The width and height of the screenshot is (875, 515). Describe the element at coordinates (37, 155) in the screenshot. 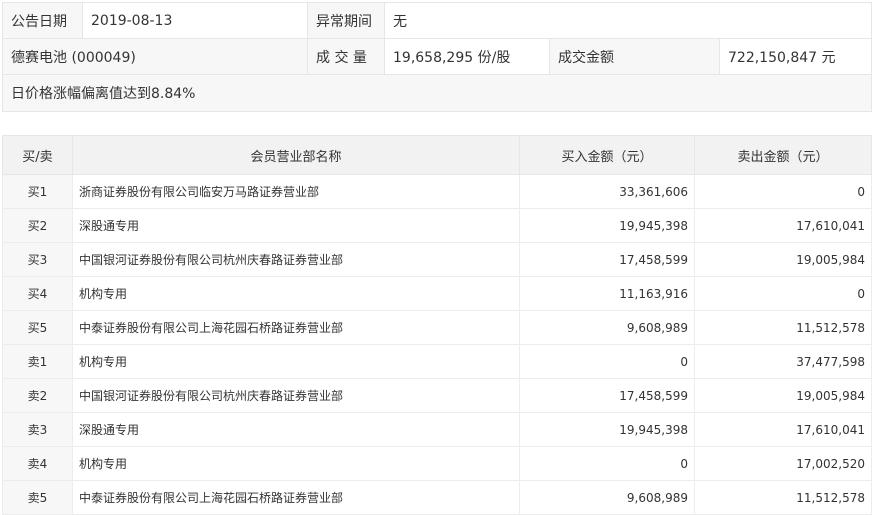

I see `header-side: 买/卖` at that location.